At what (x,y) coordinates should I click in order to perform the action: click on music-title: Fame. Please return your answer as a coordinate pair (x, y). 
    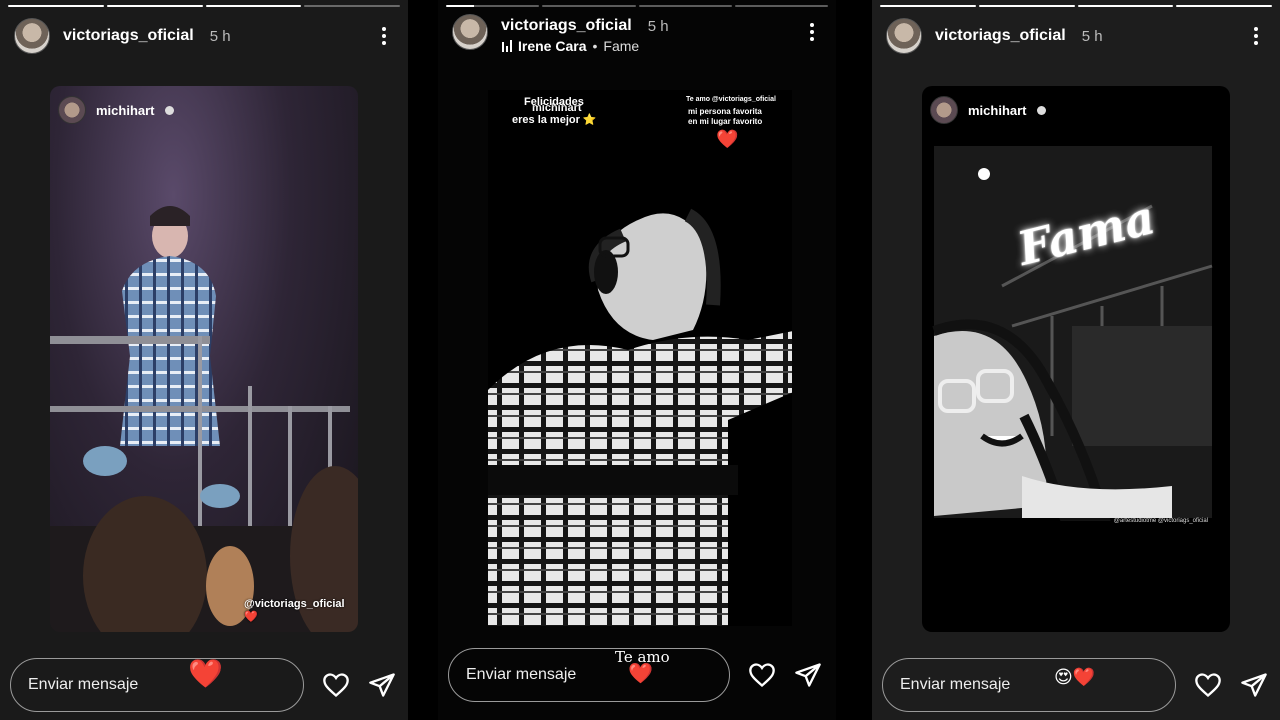
    Looking at the image, I should click on (621, 46).